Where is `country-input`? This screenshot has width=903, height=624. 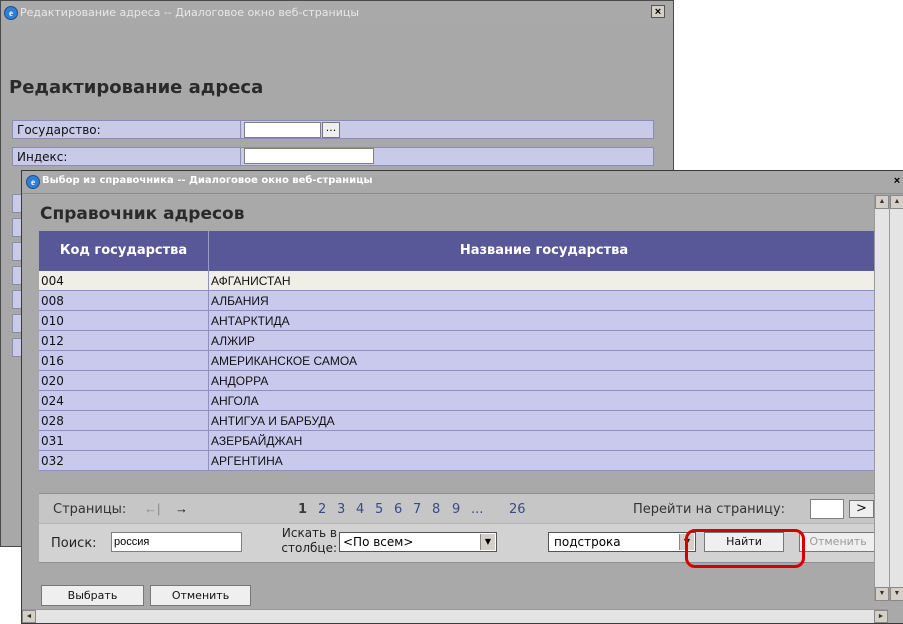 country-input is located at coordinates (282, 130).